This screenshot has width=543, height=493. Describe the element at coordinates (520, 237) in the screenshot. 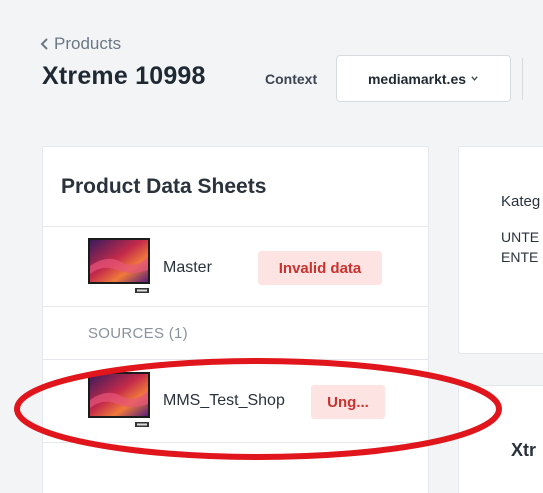

I see `category-line-1: UNTE` at that location.